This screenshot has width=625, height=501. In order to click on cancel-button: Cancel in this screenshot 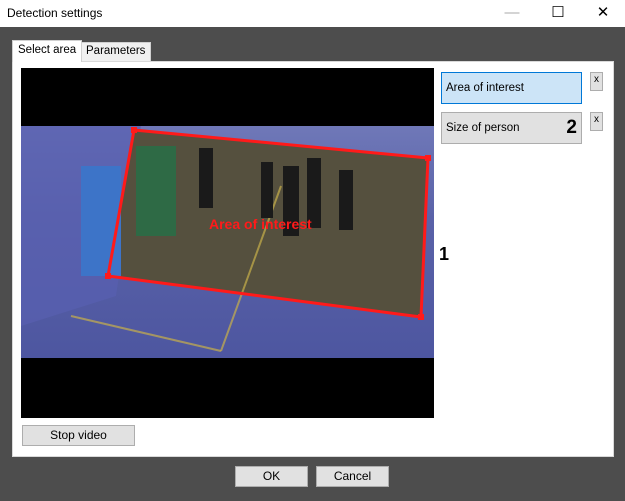, I will do `click(352, 476)`.